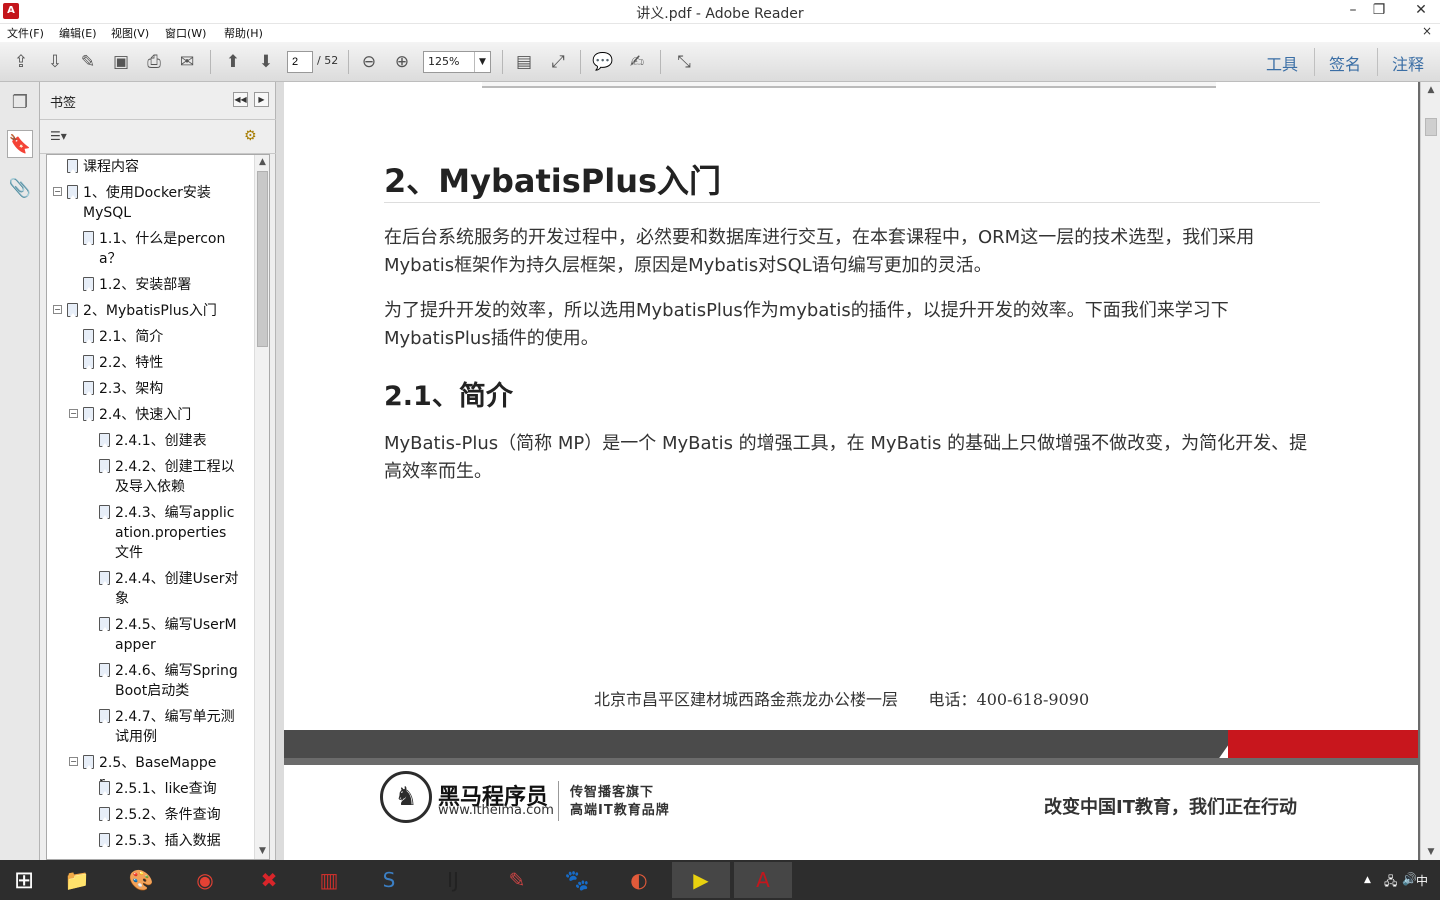 The width and height of the screenshot is (1440, 900). What do you see at coordinates (58, 136) in the screenshot?
I see `options-menu-icon: ☰▾` at bounding box center [58, 136].